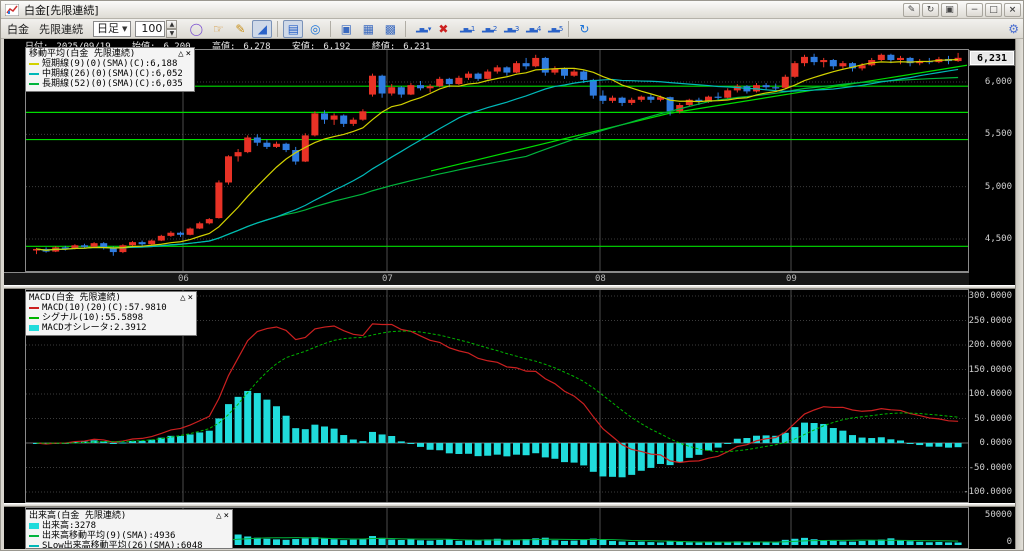 The image size is (1024, 551). I want to click on refresh-icon: ↻, so click(930, 9).